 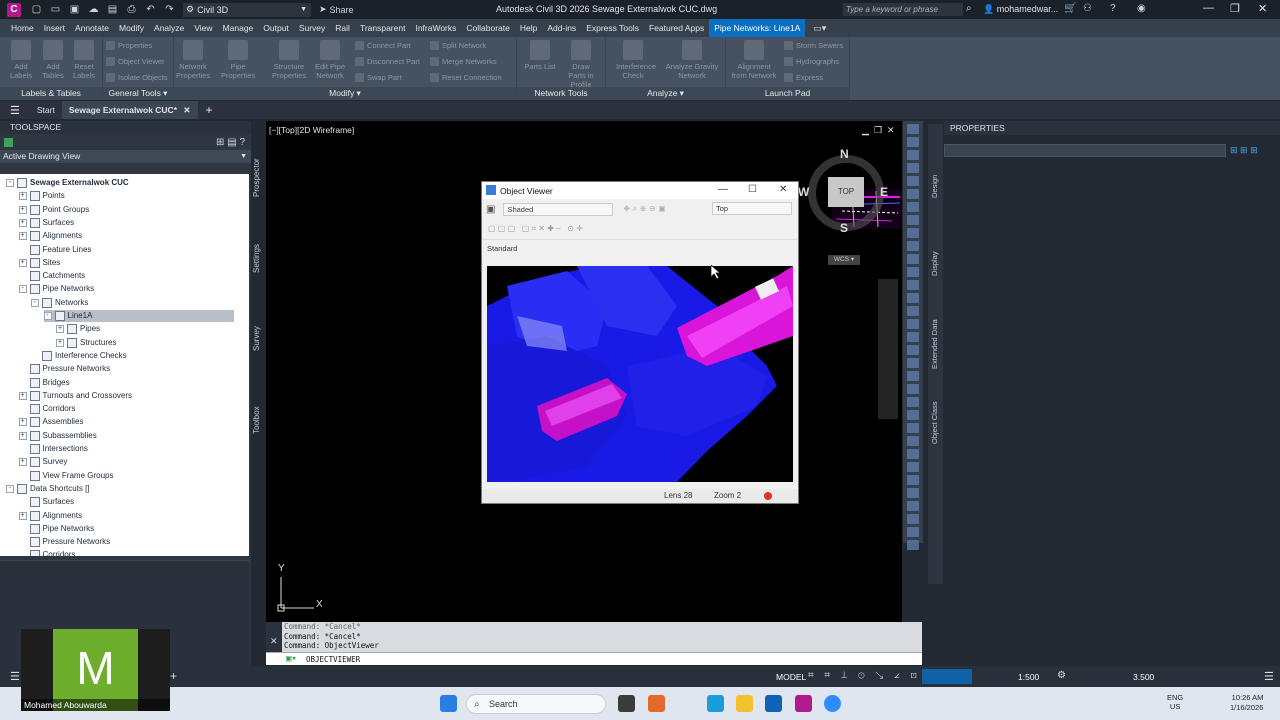 I want to click on analyze-gravity-network-button: Analyze Gravity Network, so click(x=692, y=60).